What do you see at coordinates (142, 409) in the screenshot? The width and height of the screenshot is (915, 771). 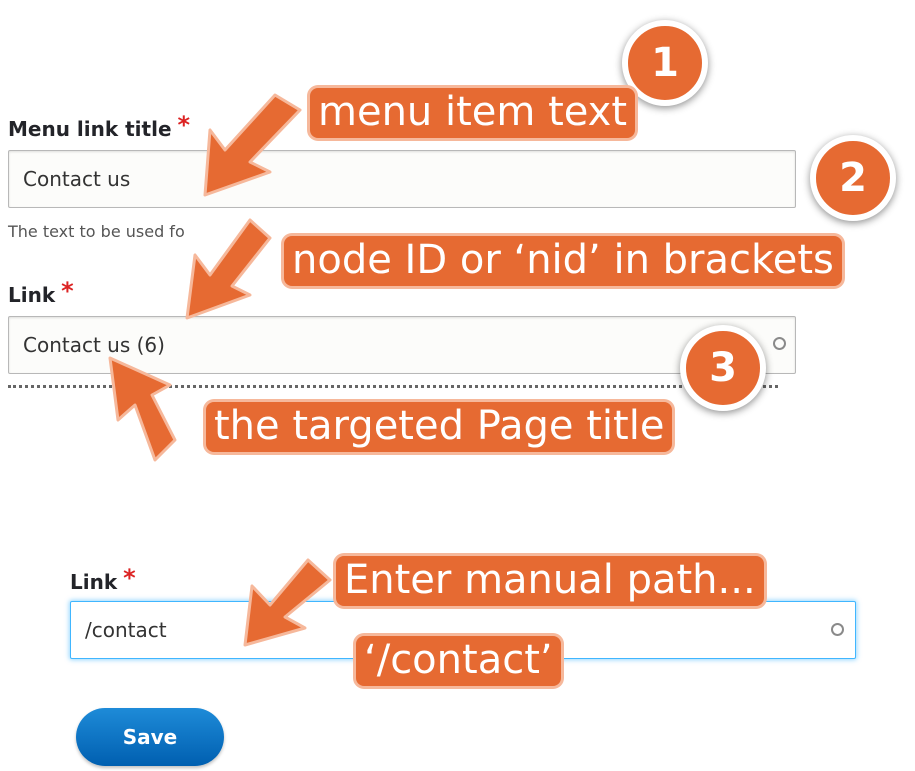 I see `arrow-to-link-value-icon` at bounding box center [142, 409].